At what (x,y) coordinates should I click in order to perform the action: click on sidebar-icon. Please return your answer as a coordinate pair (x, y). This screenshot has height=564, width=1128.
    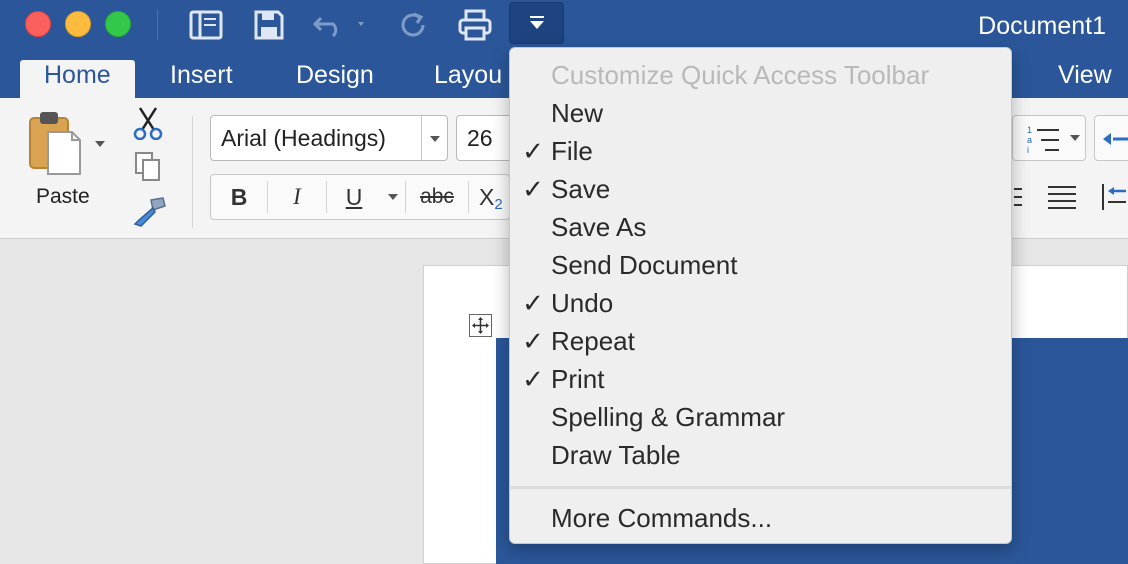
    Looking at the image, I should click on (206, 25).